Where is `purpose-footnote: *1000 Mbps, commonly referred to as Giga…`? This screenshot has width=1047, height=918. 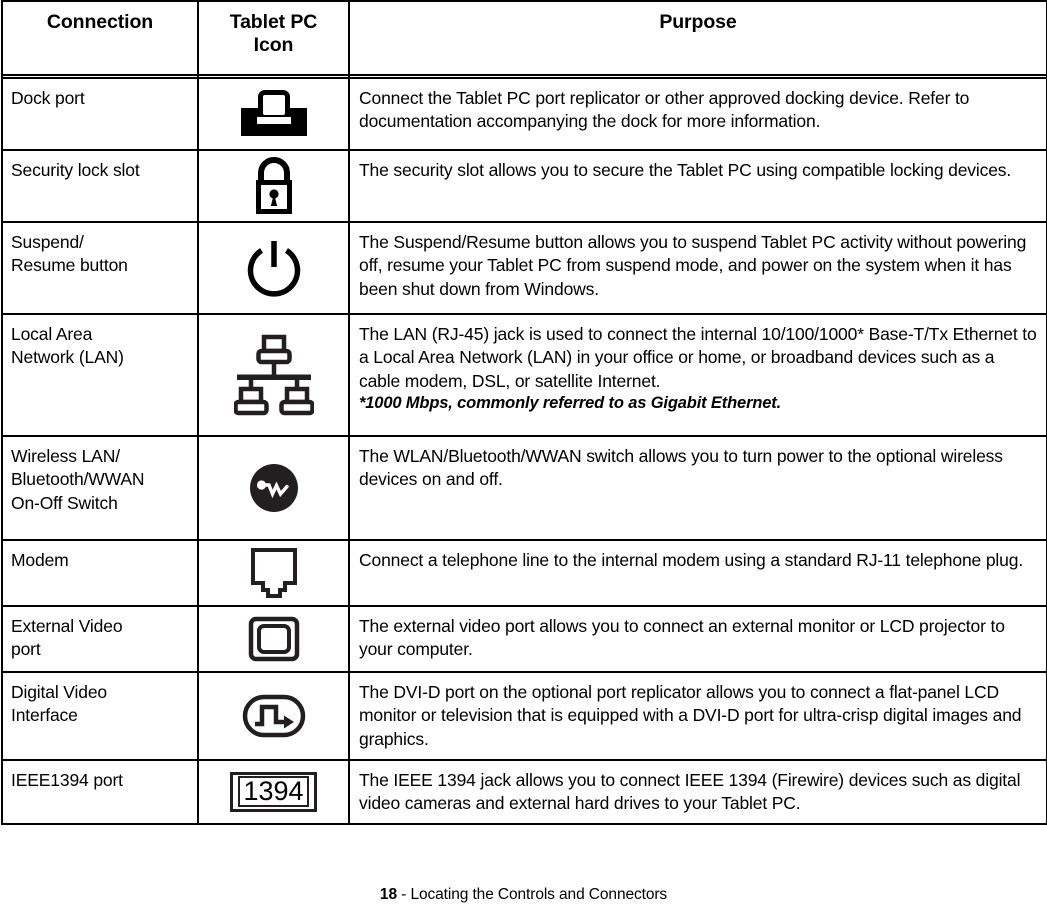
purpose-footnote: *1000 Mbps, commonly referred to as Giga… is located at coordinates (570, 402).